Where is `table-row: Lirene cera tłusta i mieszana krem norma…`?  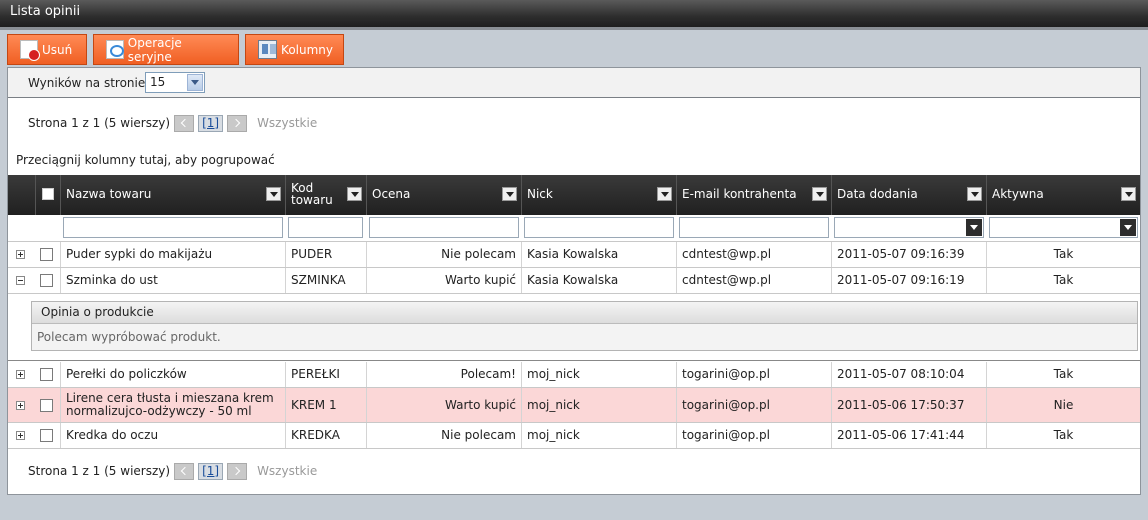 table-row: Lirene cera tłusta i mieszana krem norma… is located at coordinates (574, 405).